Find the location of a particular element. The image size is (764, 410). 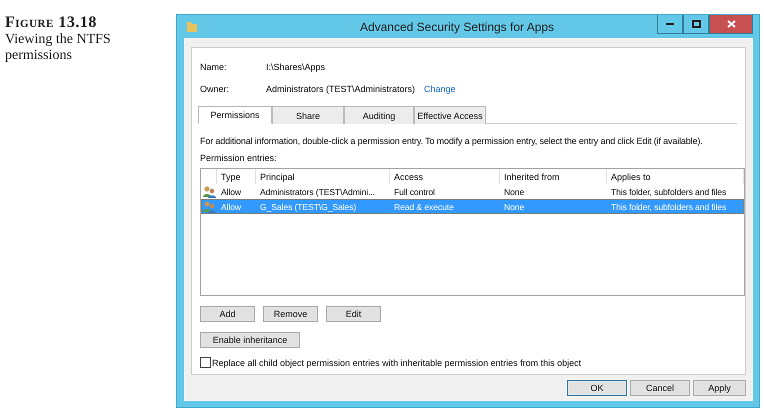

enable-inheritance-button: Enable inheritance is located at coordinates (250, 340).